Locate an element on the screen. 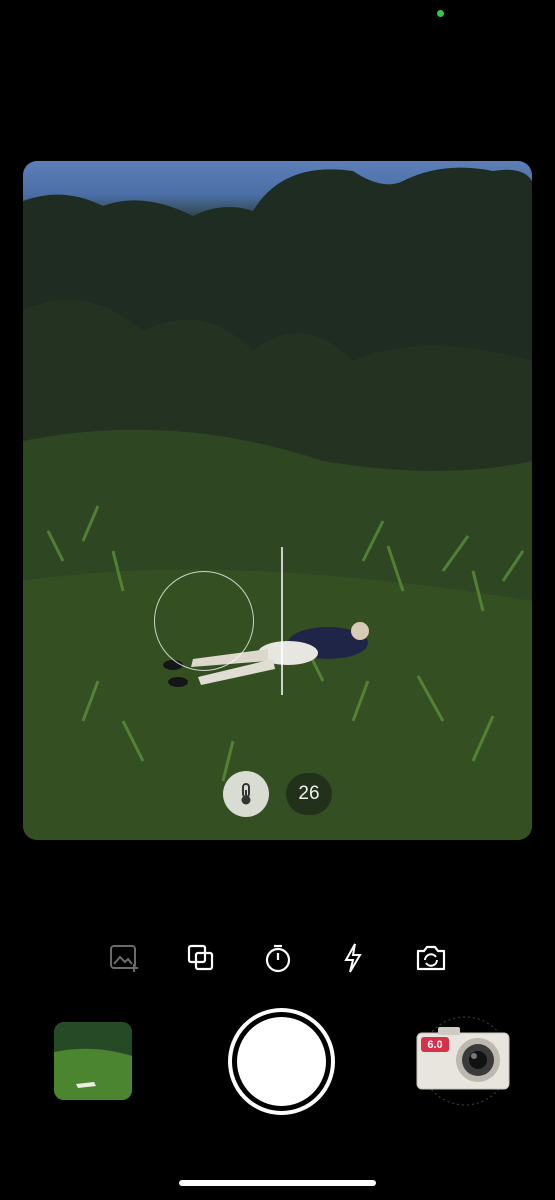 Image resolution: width=555 pixels, height=1200 pixels. temperature-button is located at coordinates (246, 794).